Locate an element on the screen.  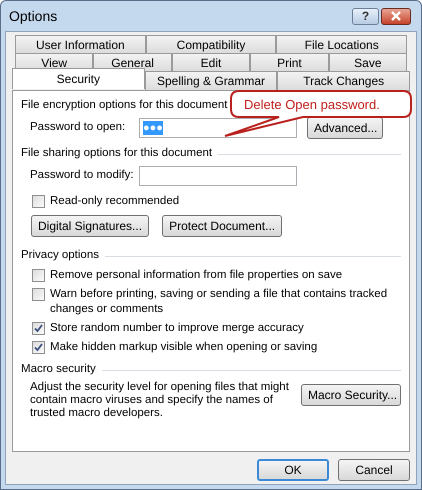
checkbox-label: Remove personal information from file properties on save is located at coordinates (196, 275).